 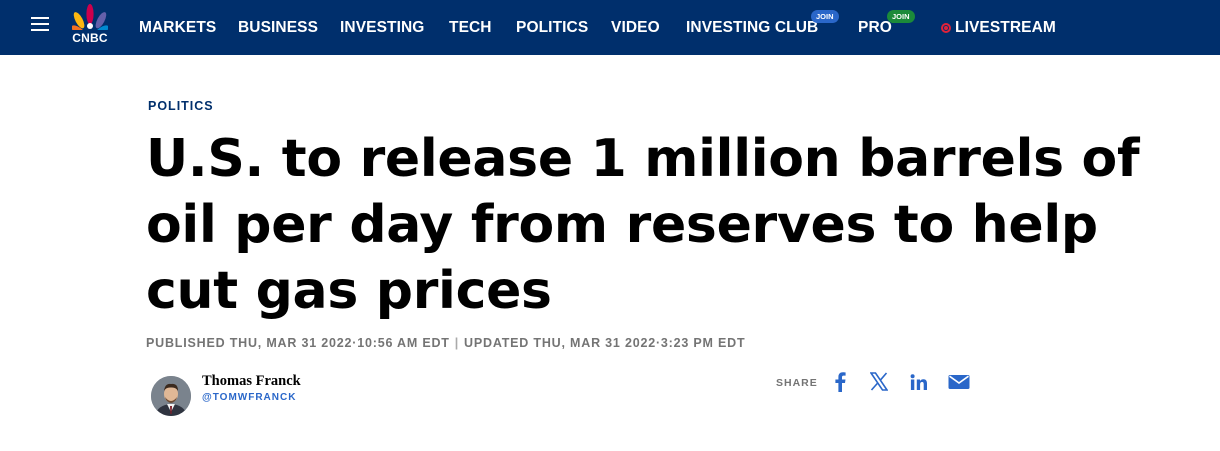 I want to click on author-avatar, so click(x=171, y=396).